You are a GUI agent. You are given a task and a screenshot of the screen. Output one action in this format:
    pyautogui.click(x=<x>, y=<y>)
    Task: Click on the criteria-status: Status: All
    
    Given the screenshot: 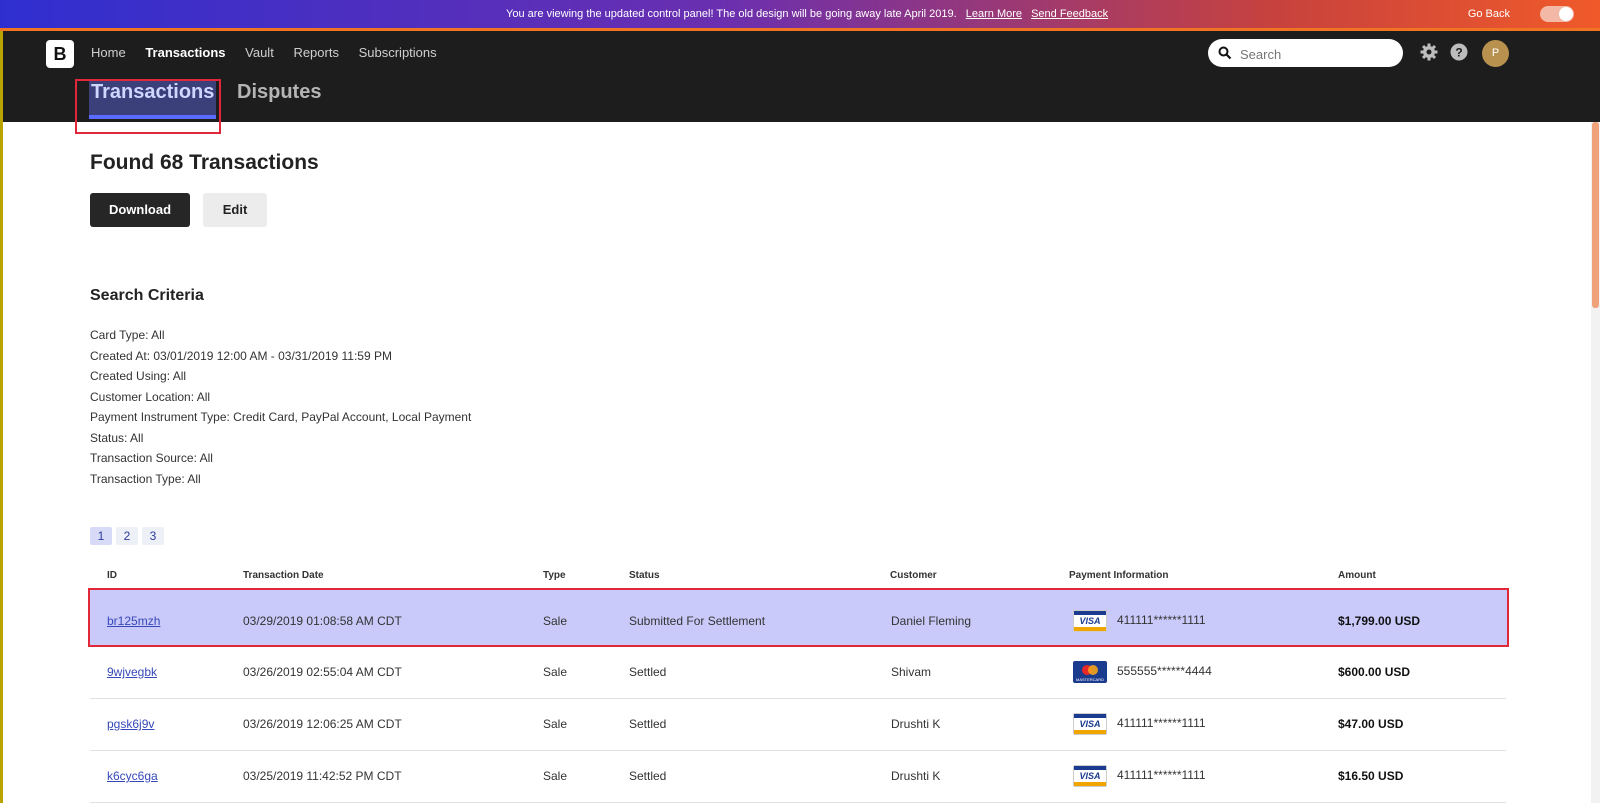 What is the action you would take?
    pyautogui.click(x=117, y=437)
    